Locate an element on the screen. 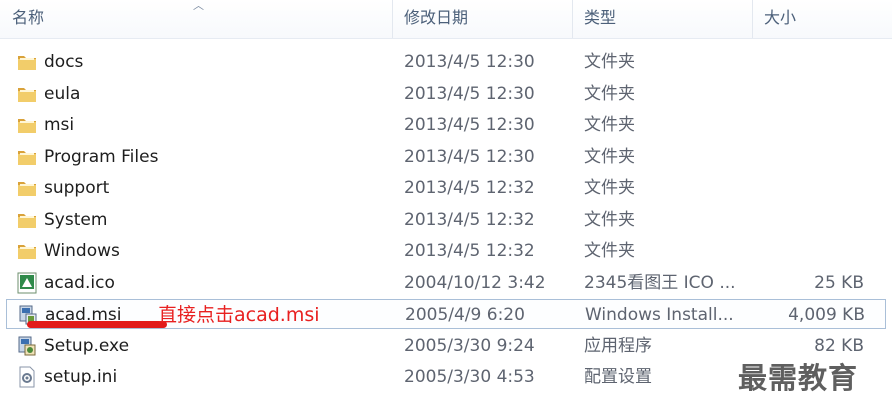 The height and width of the screenshot is (412, 892). file-type: 配置设置 is located at coordinates (618, 377).